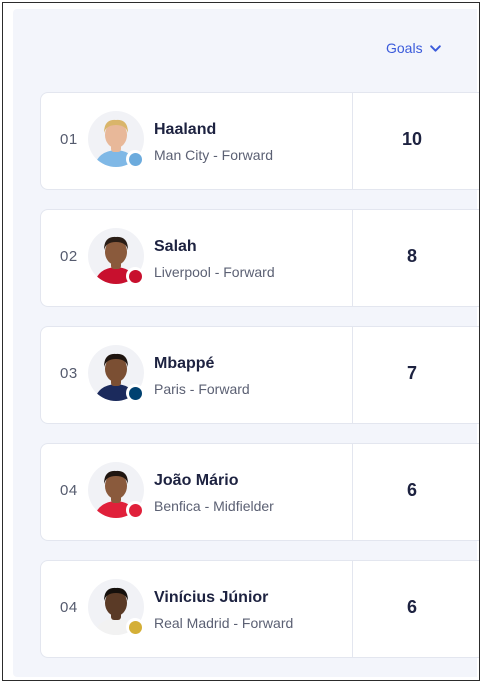 The height and width of the screenshot is (685, 484). Describe the element at coordinates (259, 258) in the screenshot. I see `player-row: 02 Salah Liverpool - Forward 8` at that location.